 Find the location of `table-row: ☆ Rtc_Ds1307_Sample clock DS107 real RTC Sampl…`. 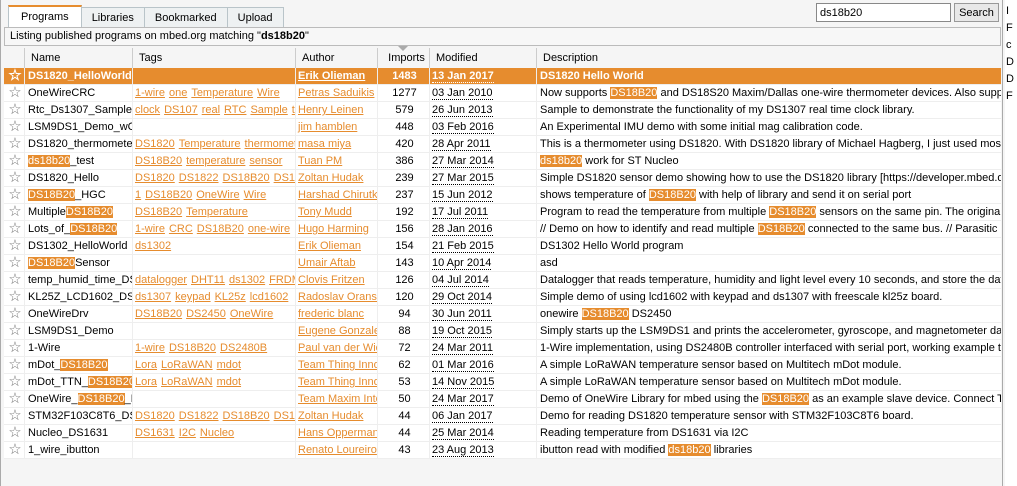

table-row: ☆ Rtc_Ds1307_Sample clock DS107 real RTC Sampl… is located at coordinates (502, 110).